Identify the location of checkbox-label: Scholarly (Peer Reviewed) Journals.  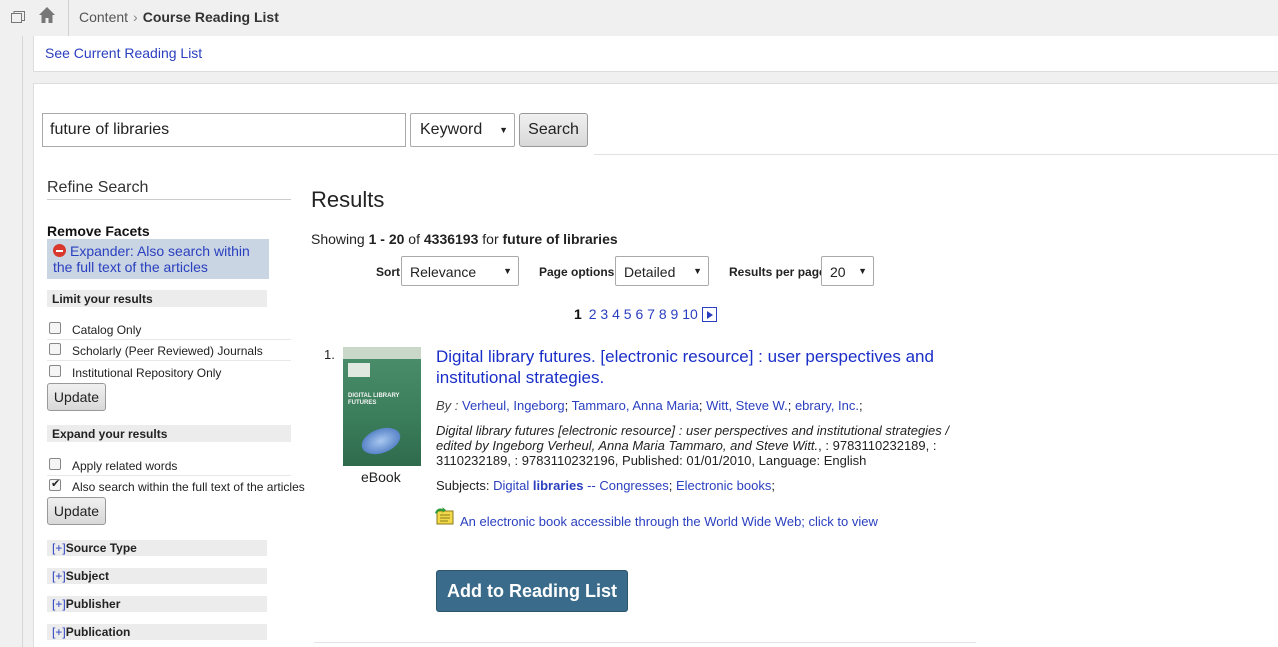
(167, 351).